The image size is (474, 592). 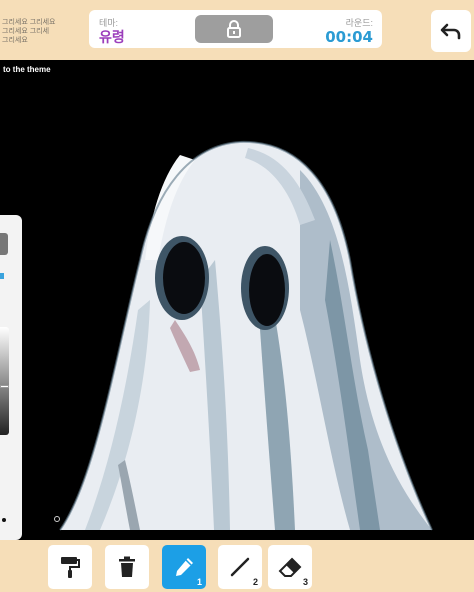 What do you see at coordinates (15, 40) in the screenshot?
I see `corner-line-3: 그리세요` at bounding box center [15, 40].